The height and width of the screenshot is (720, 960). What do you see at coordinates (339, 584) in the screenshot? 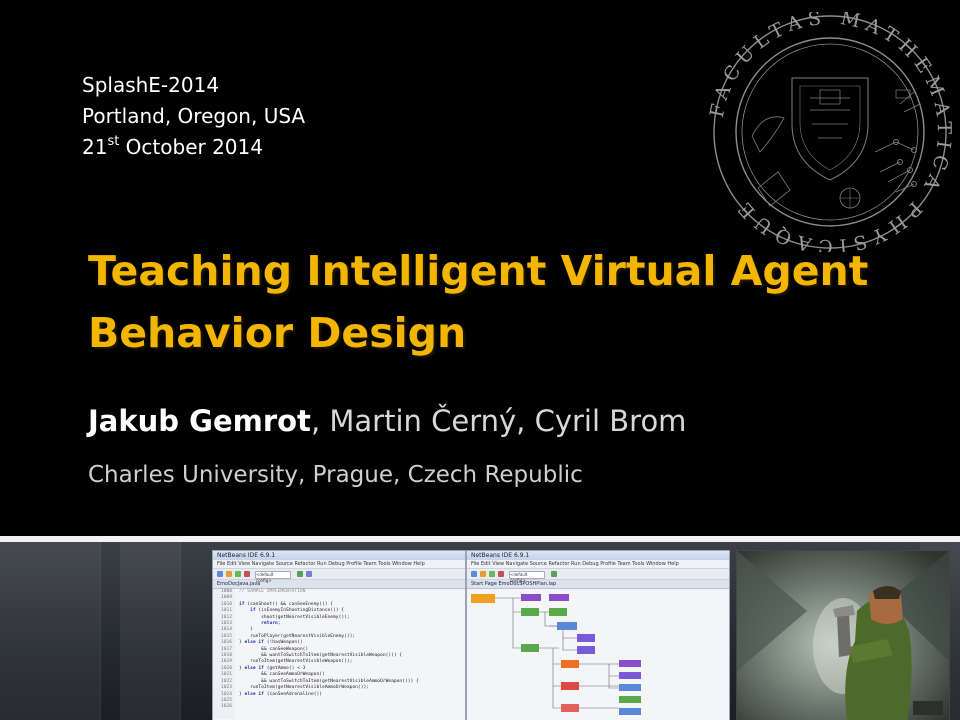
I see `editor-tab: EmoDocJava.java` at bounding box center [339, 584].